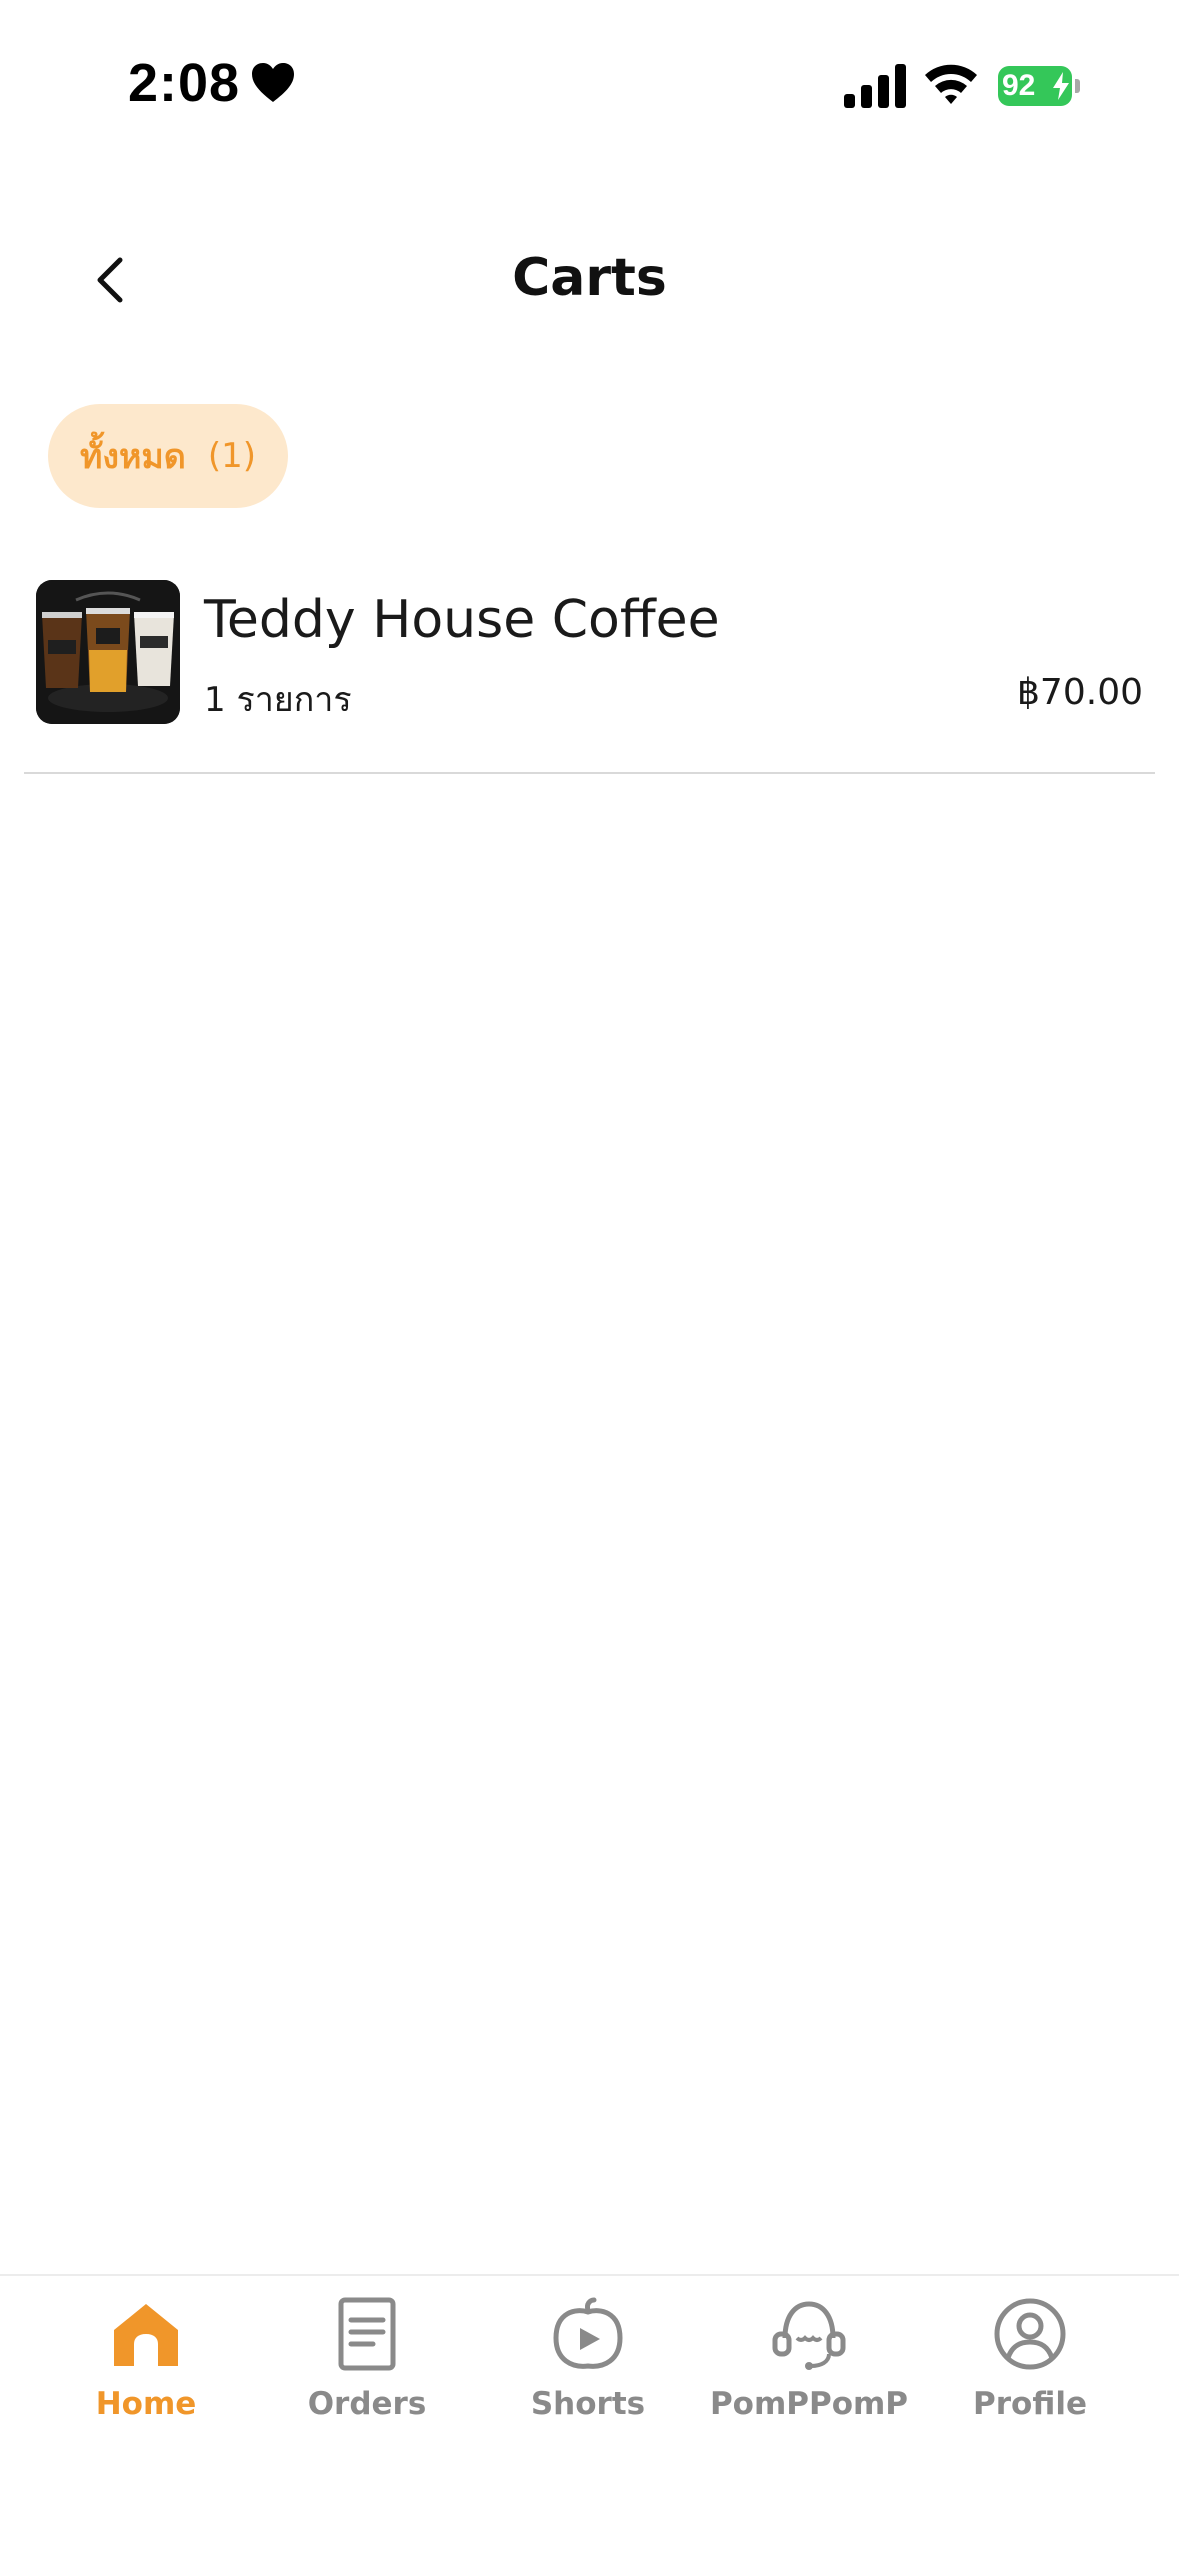 The width and height of the screenshot is (1179, 2556). Describe the element at coordinates (184, 83) in the screenshot. I see `status-time: 2:08` at that location.